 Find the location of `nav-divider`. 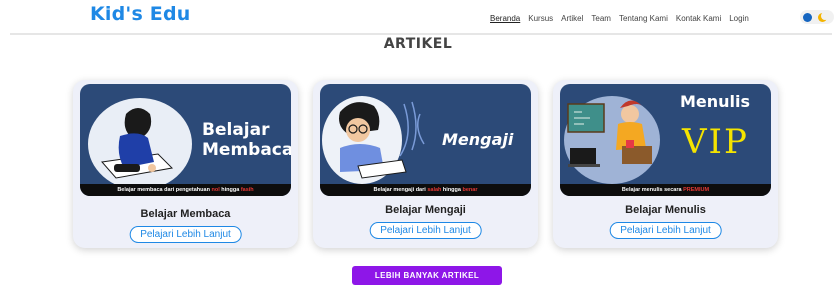

nav-divider is located at coordinates (421, 34).